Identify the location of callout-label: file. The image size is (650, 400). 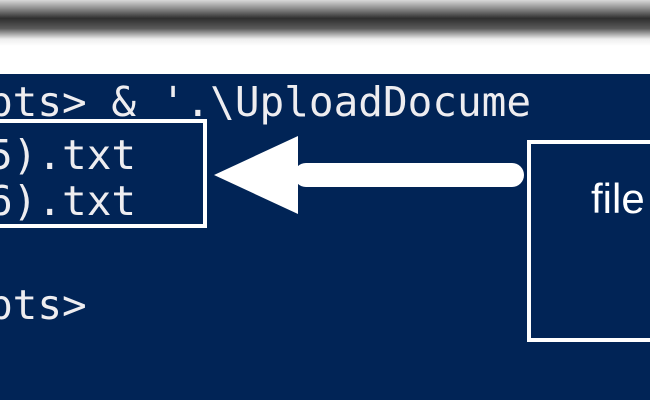
(618, 198).